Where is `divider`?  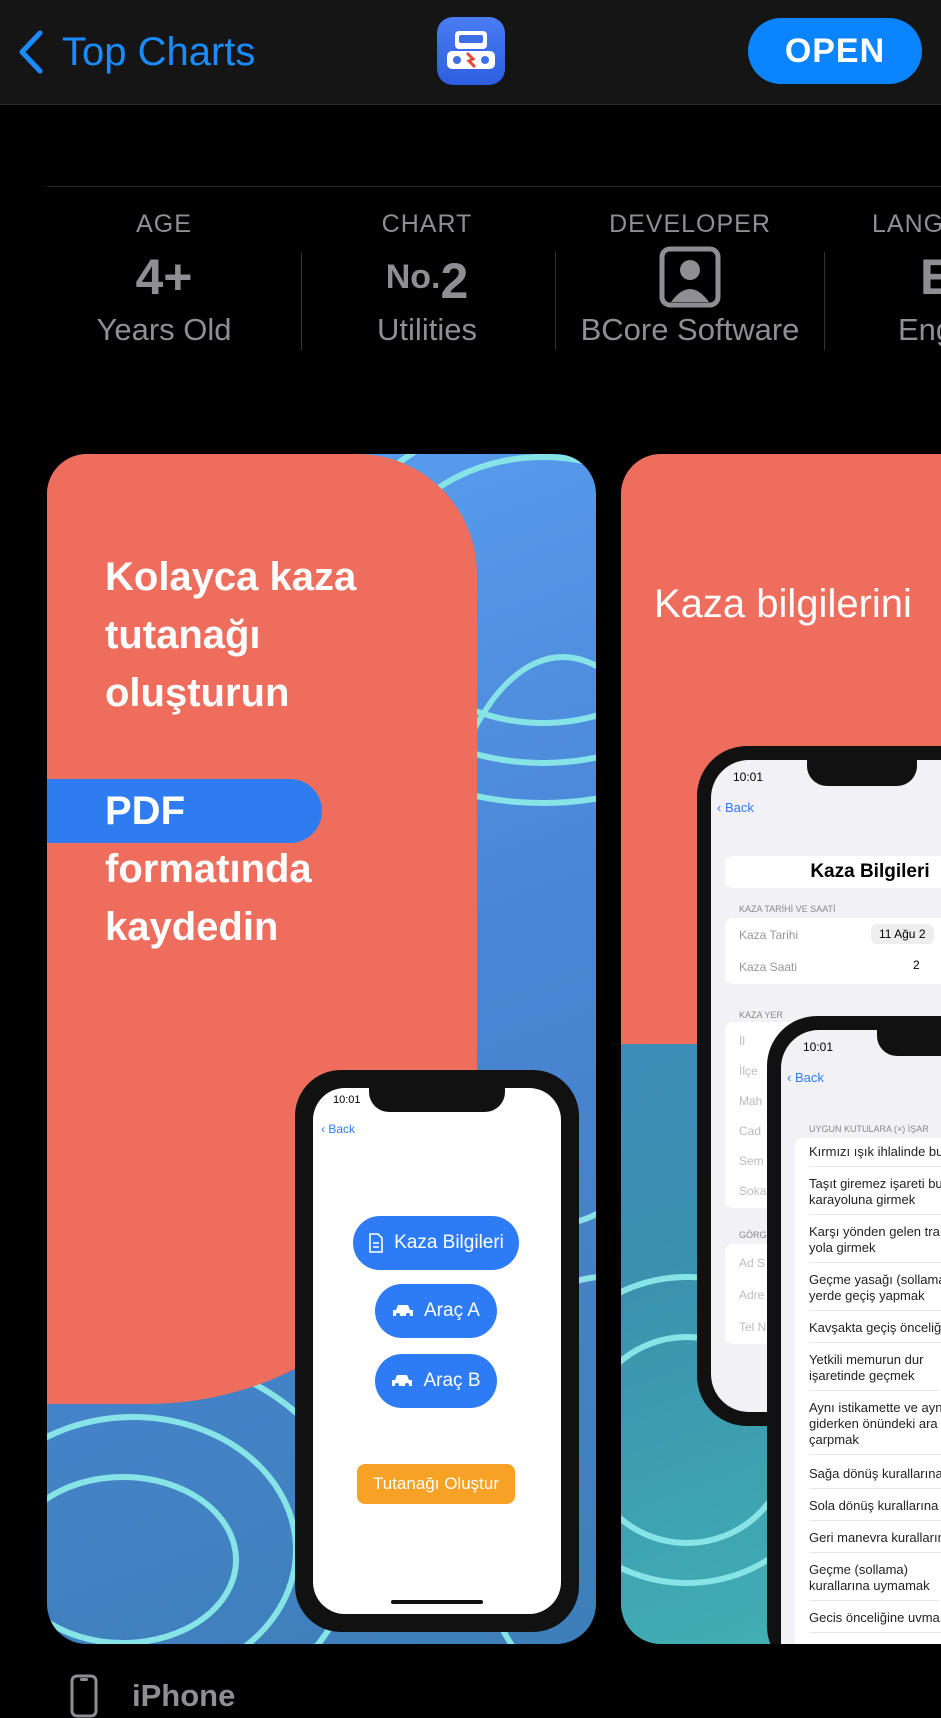
divider is located at coordinates (494, 186).